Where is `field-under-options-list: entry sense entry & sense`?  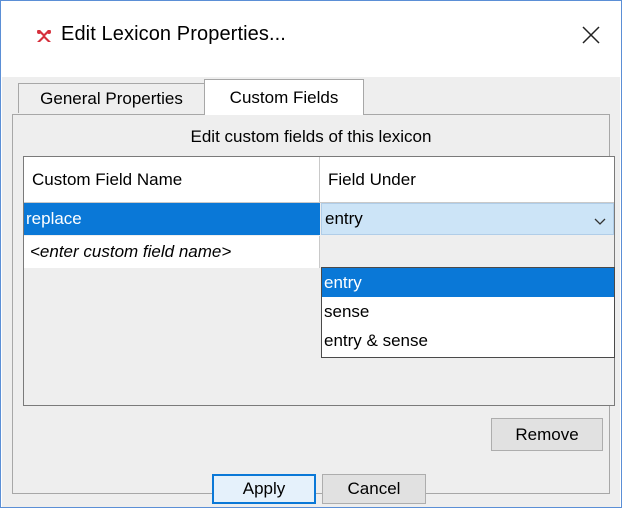
field-under-options-list: entry sense entry & sense is located at coordinates (468, 312).